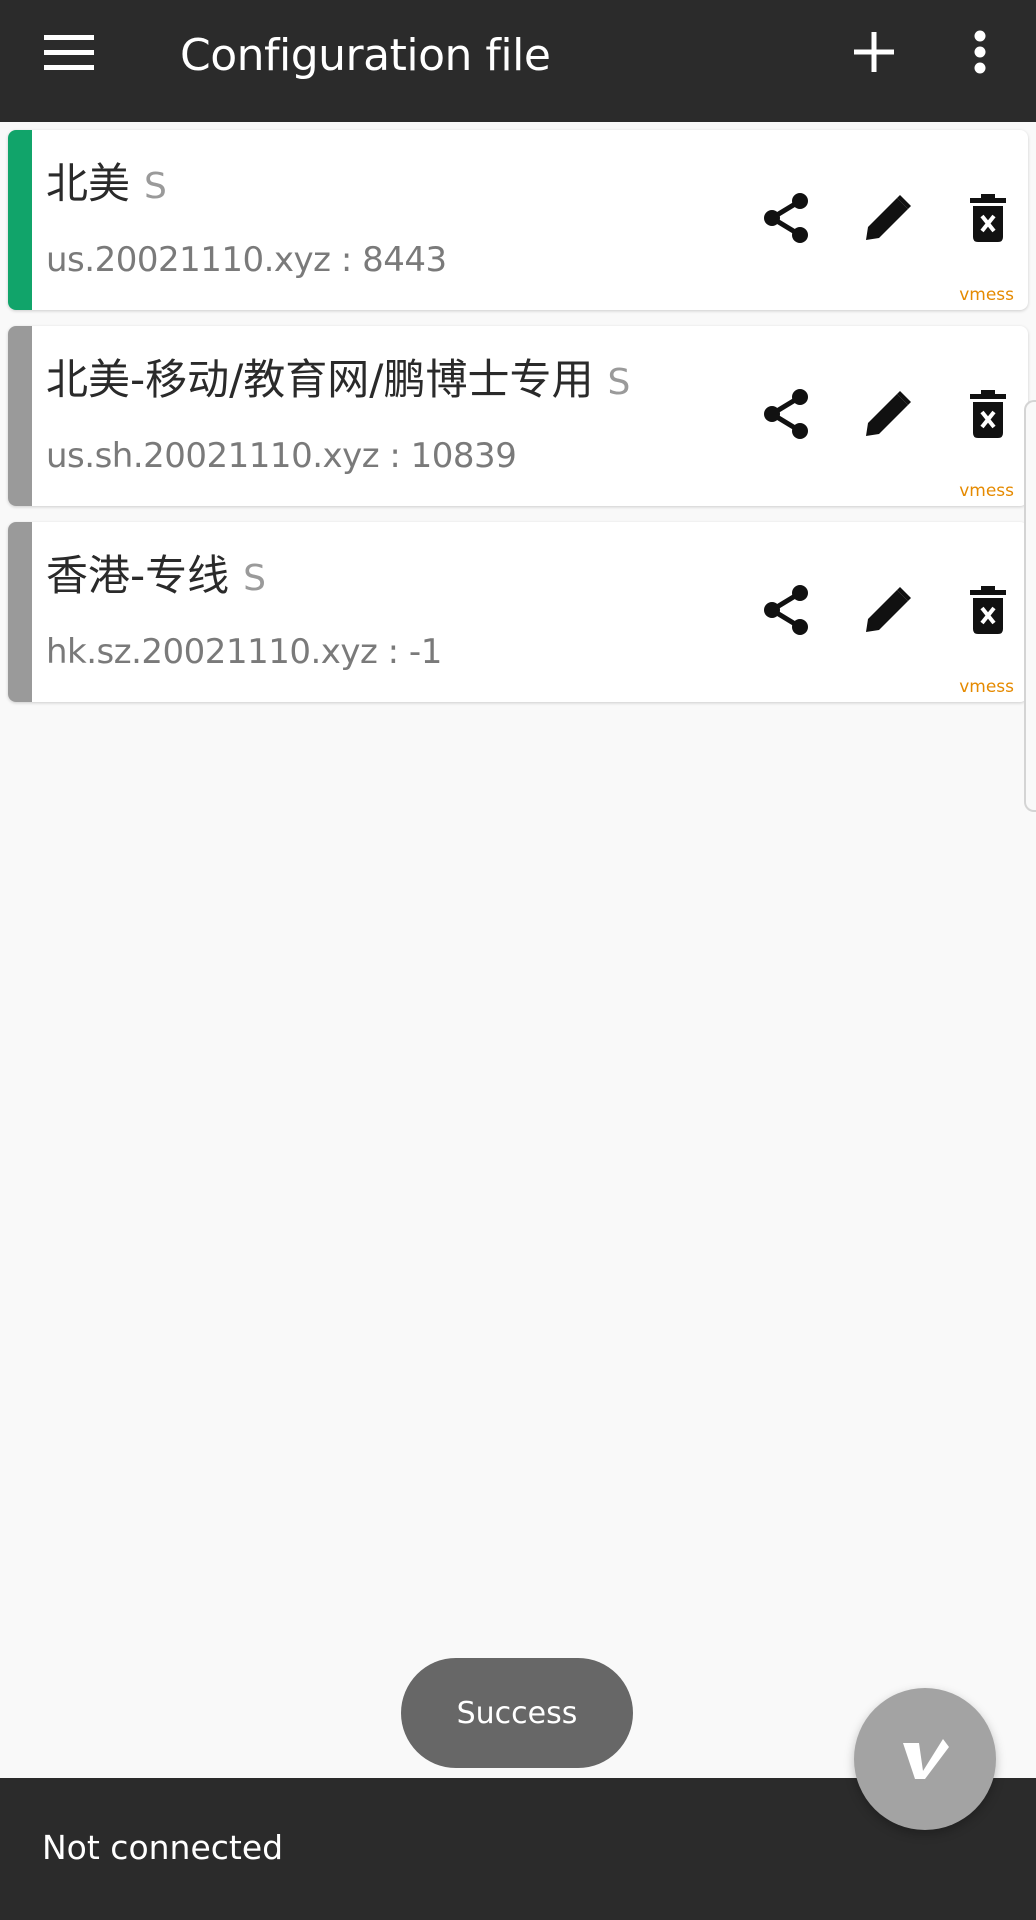 The image size is (1036, 1920). I want to click on menu-icon, so click(69, 53).